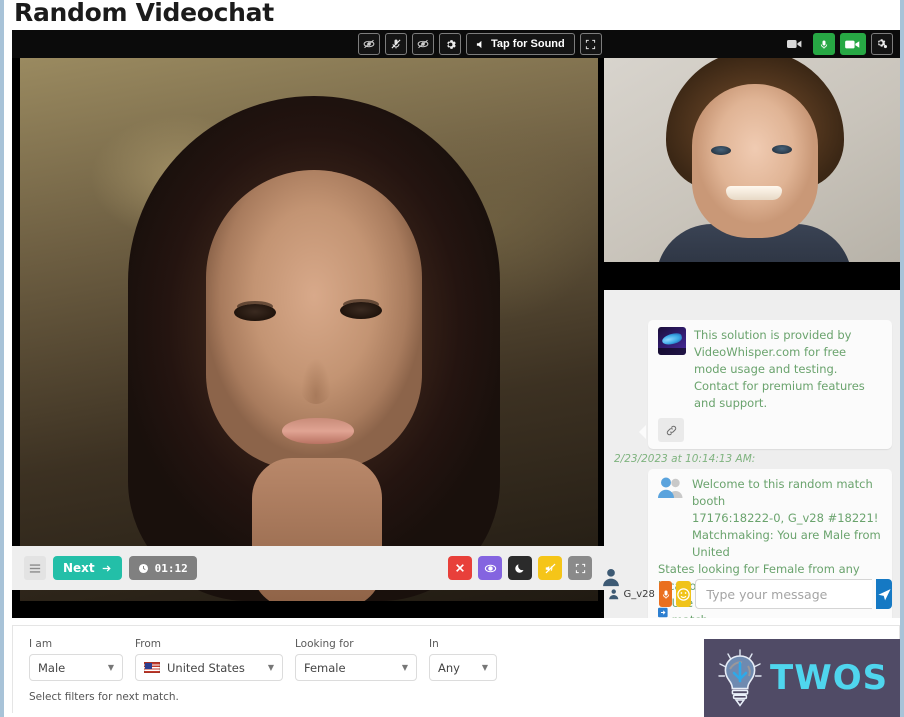  I want to click on gender-select-value: Male, so click(52, 667).